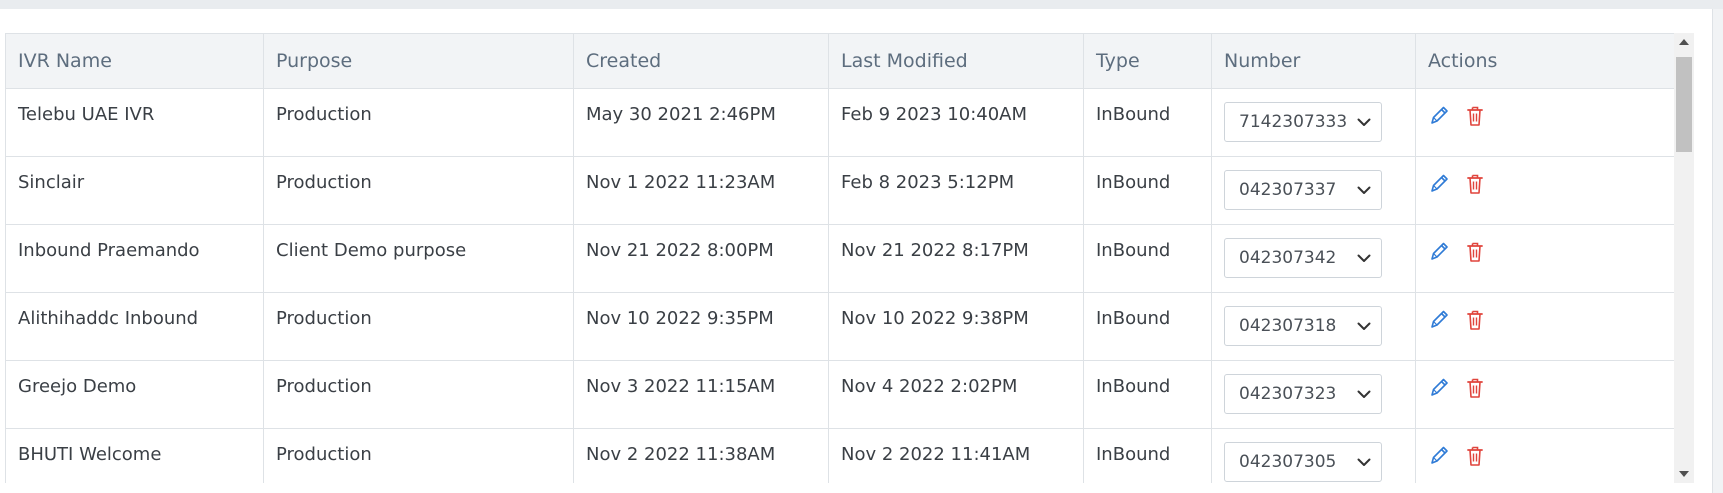 The height and width of the screenshot is (493, 1723). I want to click on column-header-type: Type, so click(1147, 61).